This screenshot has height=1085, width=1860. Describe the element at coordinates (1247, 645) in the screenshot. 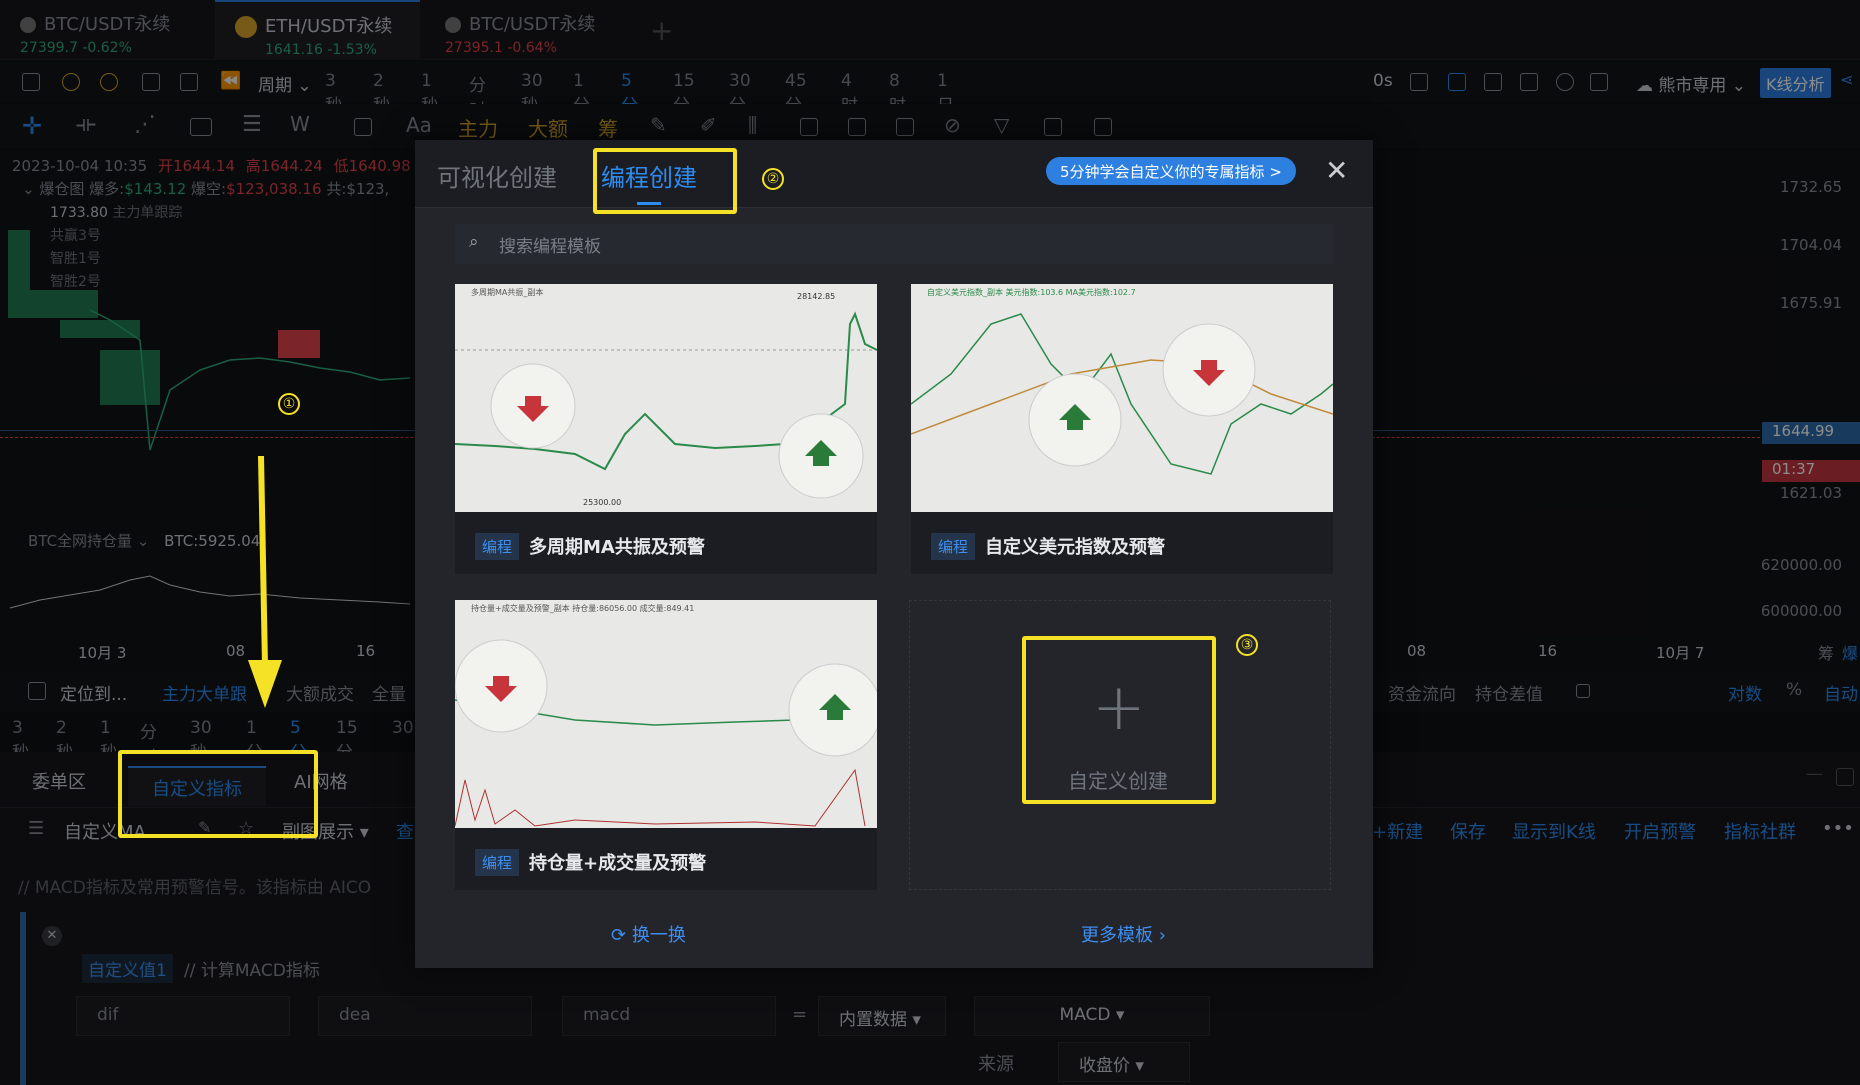

I see `step-3-marker: ③` at that location.